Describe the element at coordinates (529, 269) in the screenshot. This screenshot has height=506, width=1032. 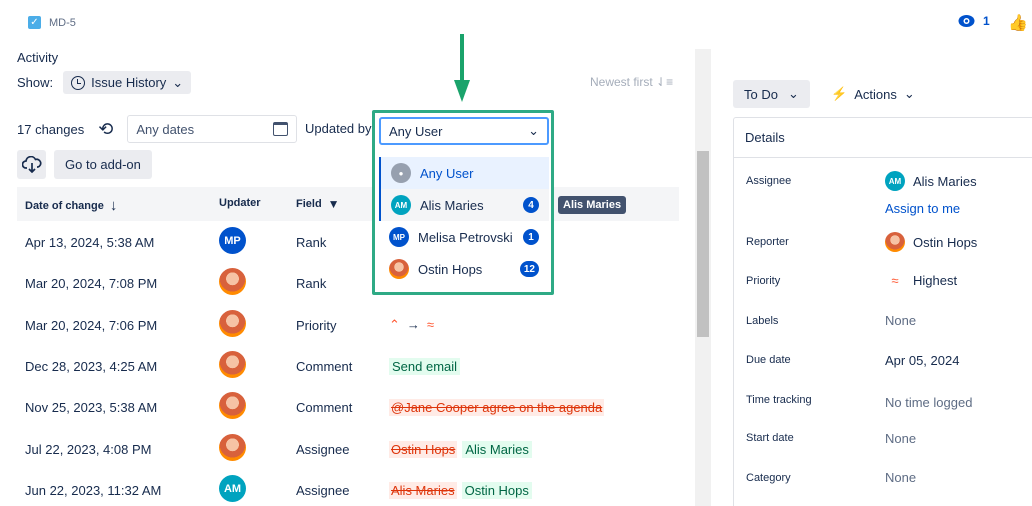
I see `user-count-badge: 12` at that location.